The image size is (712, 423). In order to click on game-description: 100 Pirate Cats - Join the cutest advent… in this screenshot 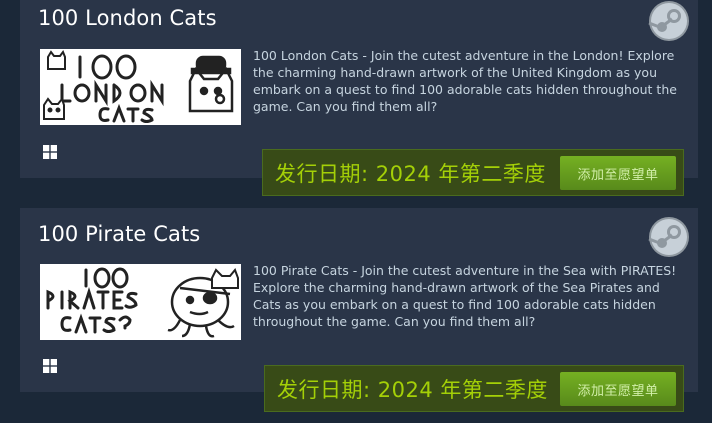, I will do `click(465, 296)`.